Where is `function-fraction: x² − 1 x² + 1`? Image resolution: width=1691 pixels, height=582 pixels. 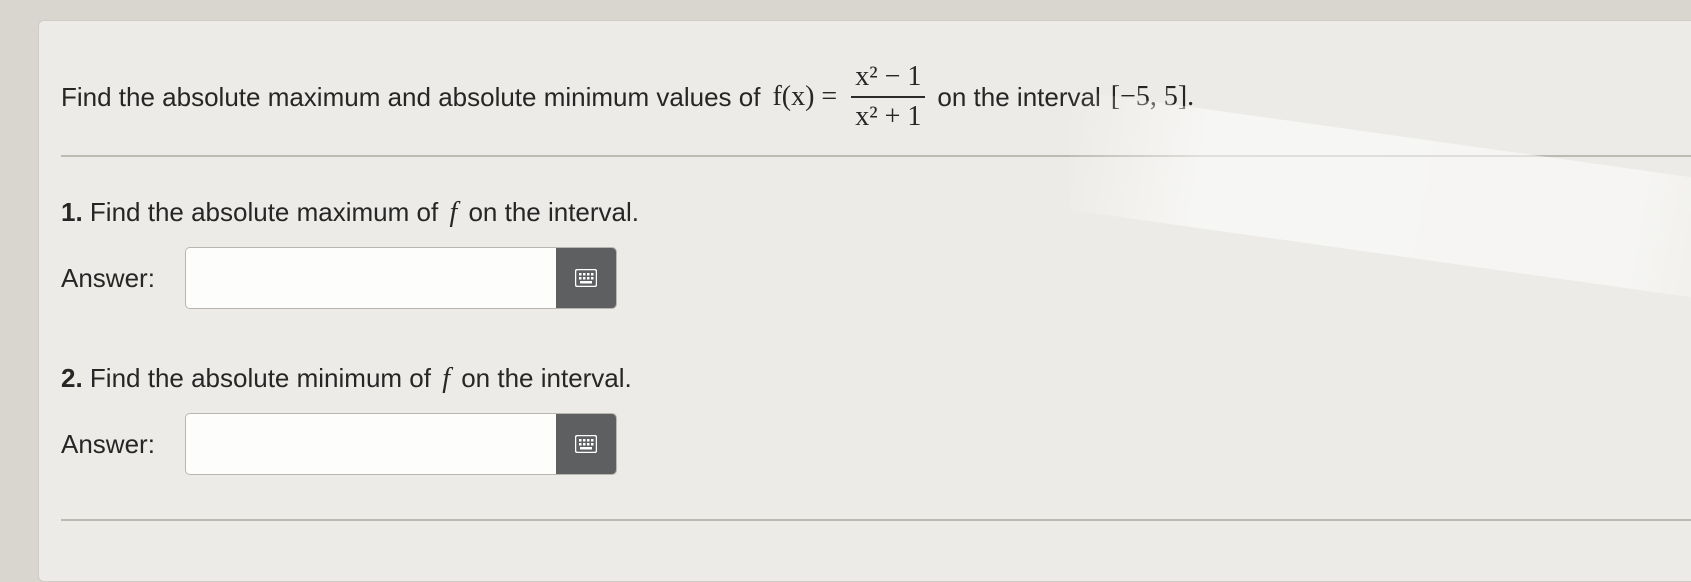
function-fraction: x² − 1 x² + 1 is located at coordinates (888, 97).